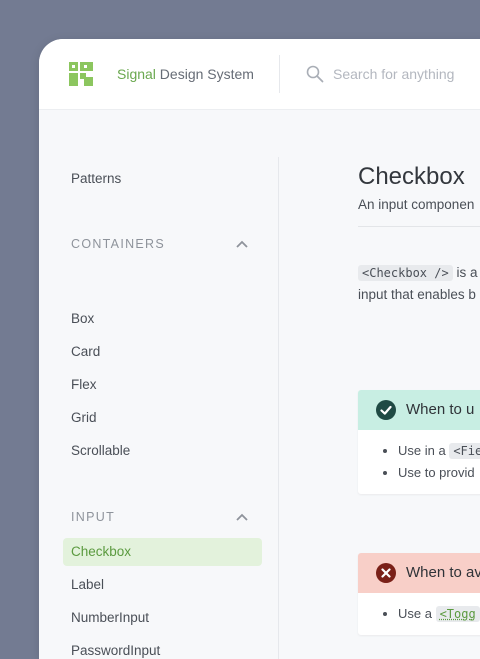  Describe the element at coordinates (162, 618) in the screenshot. I see `sidebar-item-numberinput: NumberInput` at that location.